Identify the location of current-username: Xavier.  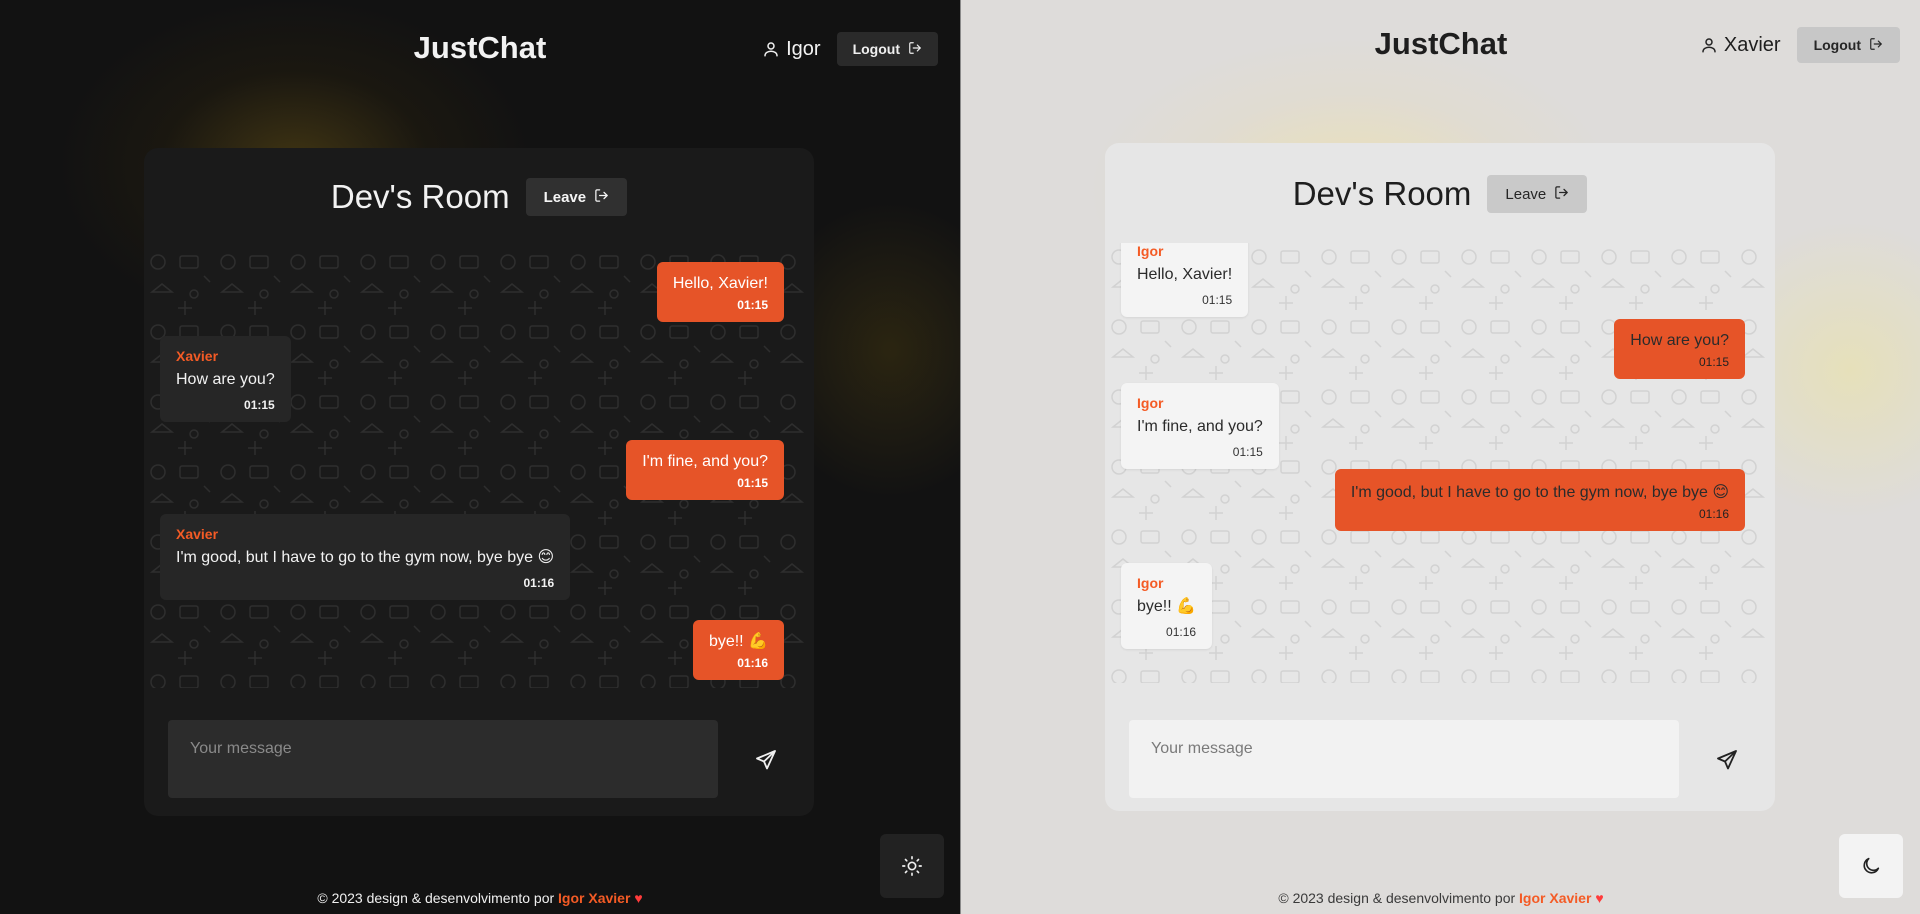
(1752, 44).